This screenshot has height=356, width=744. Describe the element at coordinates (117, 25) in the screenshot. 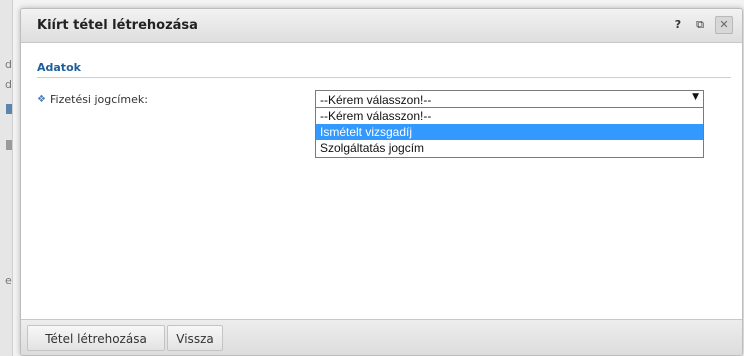

I see `dialog-title: Kiírt tétel létrehozása` at that location.